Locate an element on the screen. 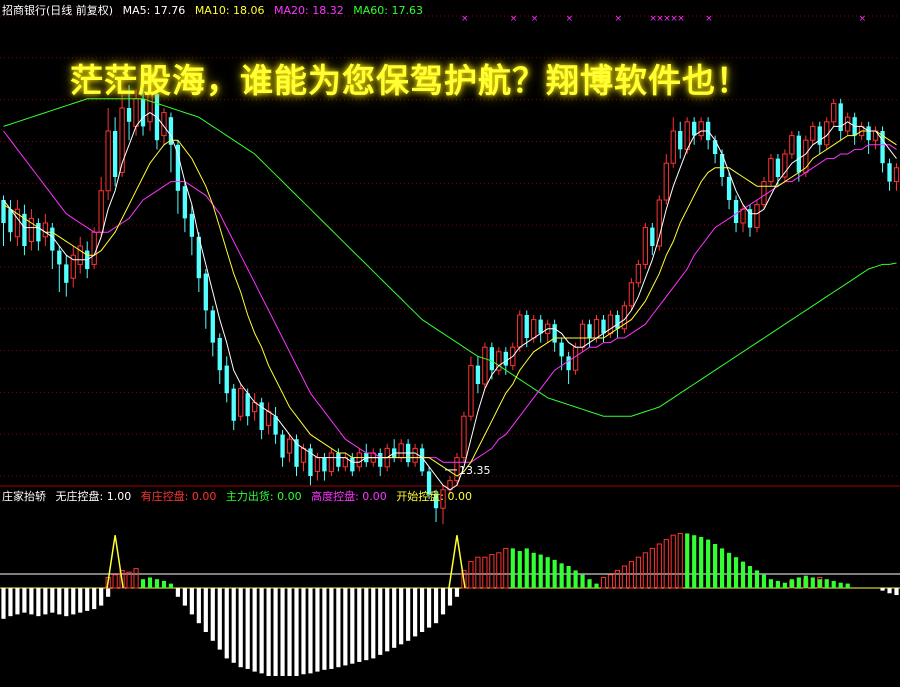  stock-name: 招商银行(日线 前复权) is located at coordinates (58, 10).